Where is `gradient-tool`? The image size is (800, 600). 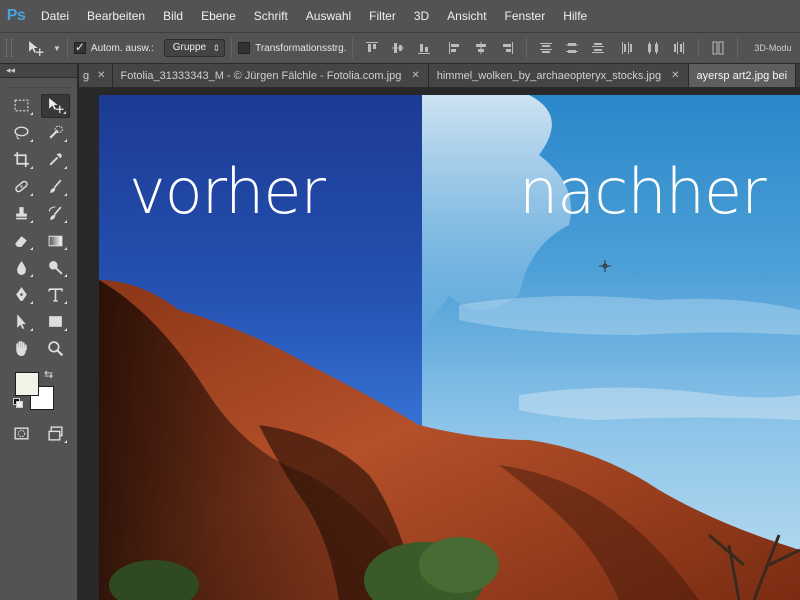
gradient-tool is located at coordinates (55, 241).